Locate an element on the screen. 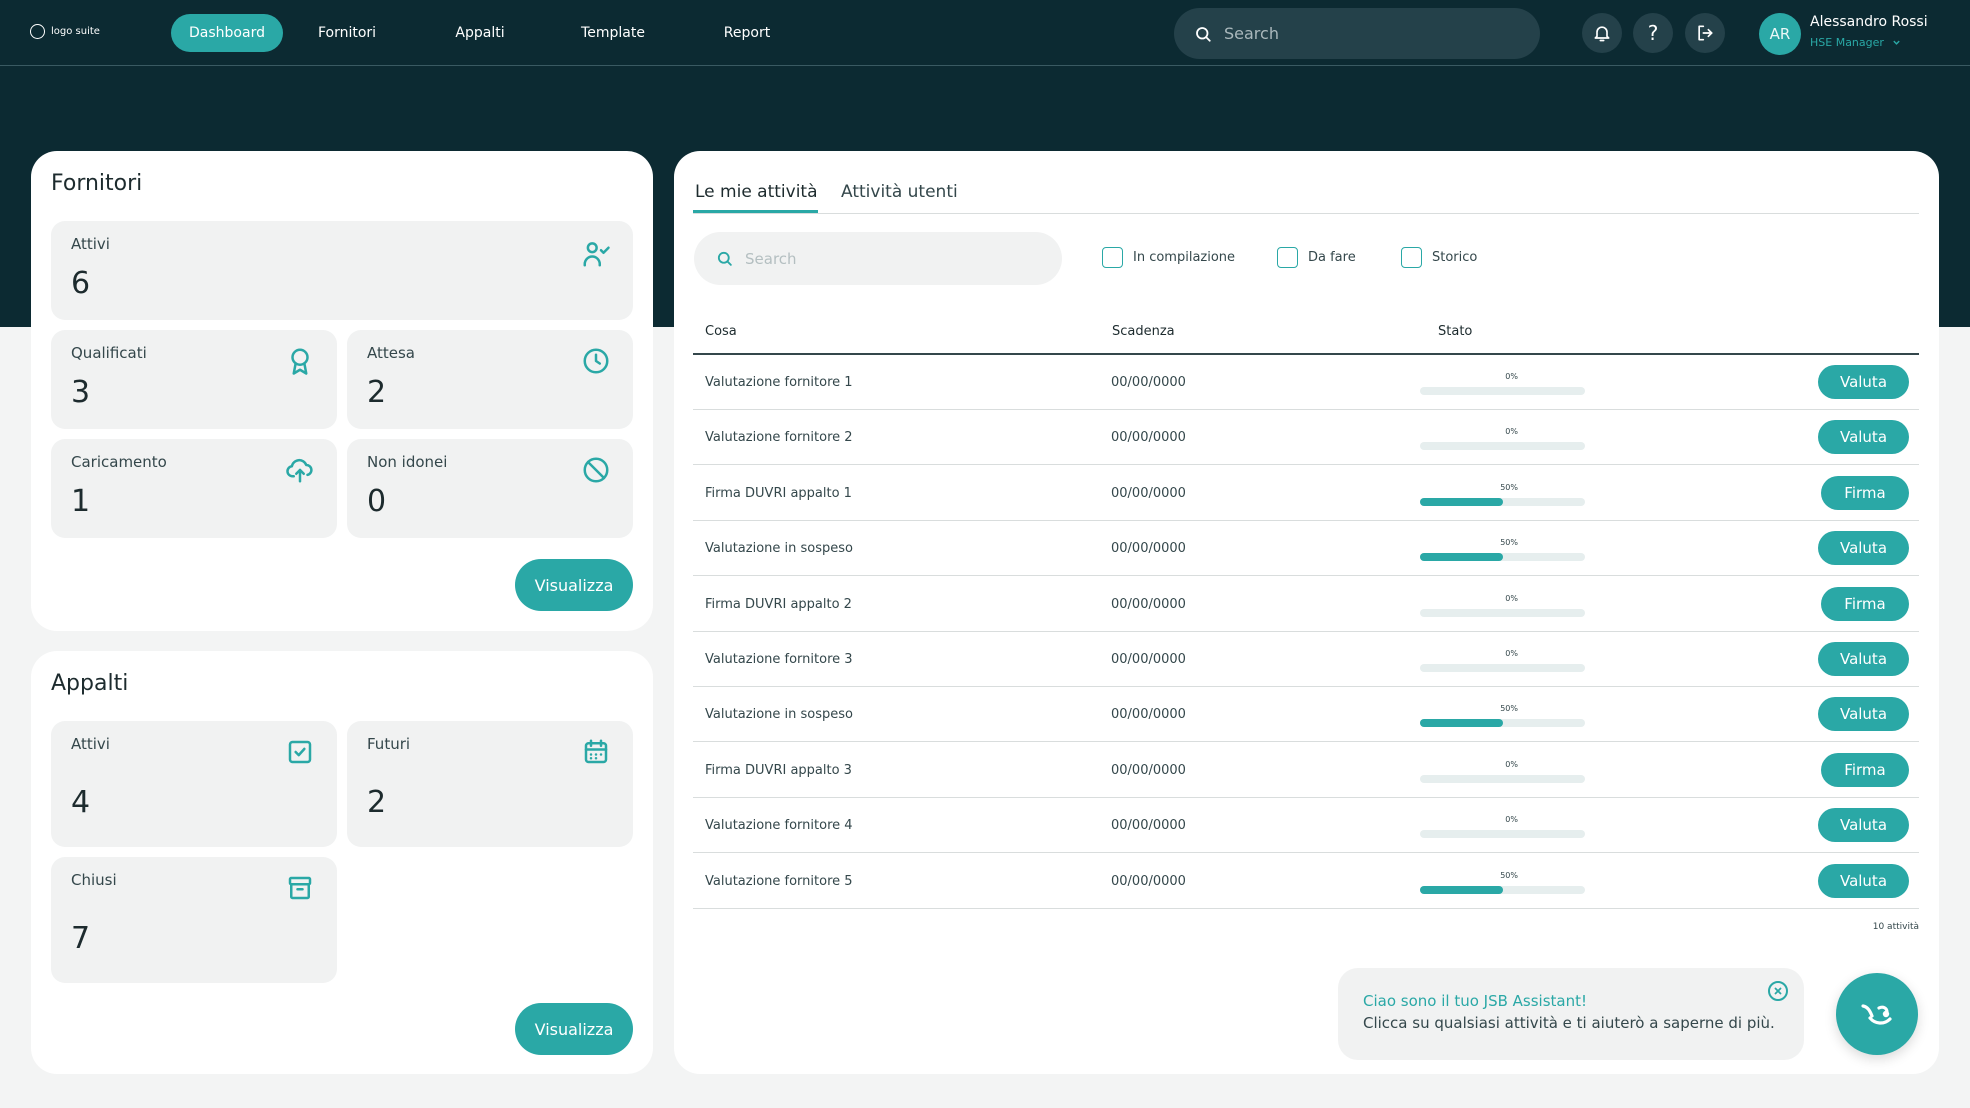  global-search-input is located at coordinates (1364, 33).